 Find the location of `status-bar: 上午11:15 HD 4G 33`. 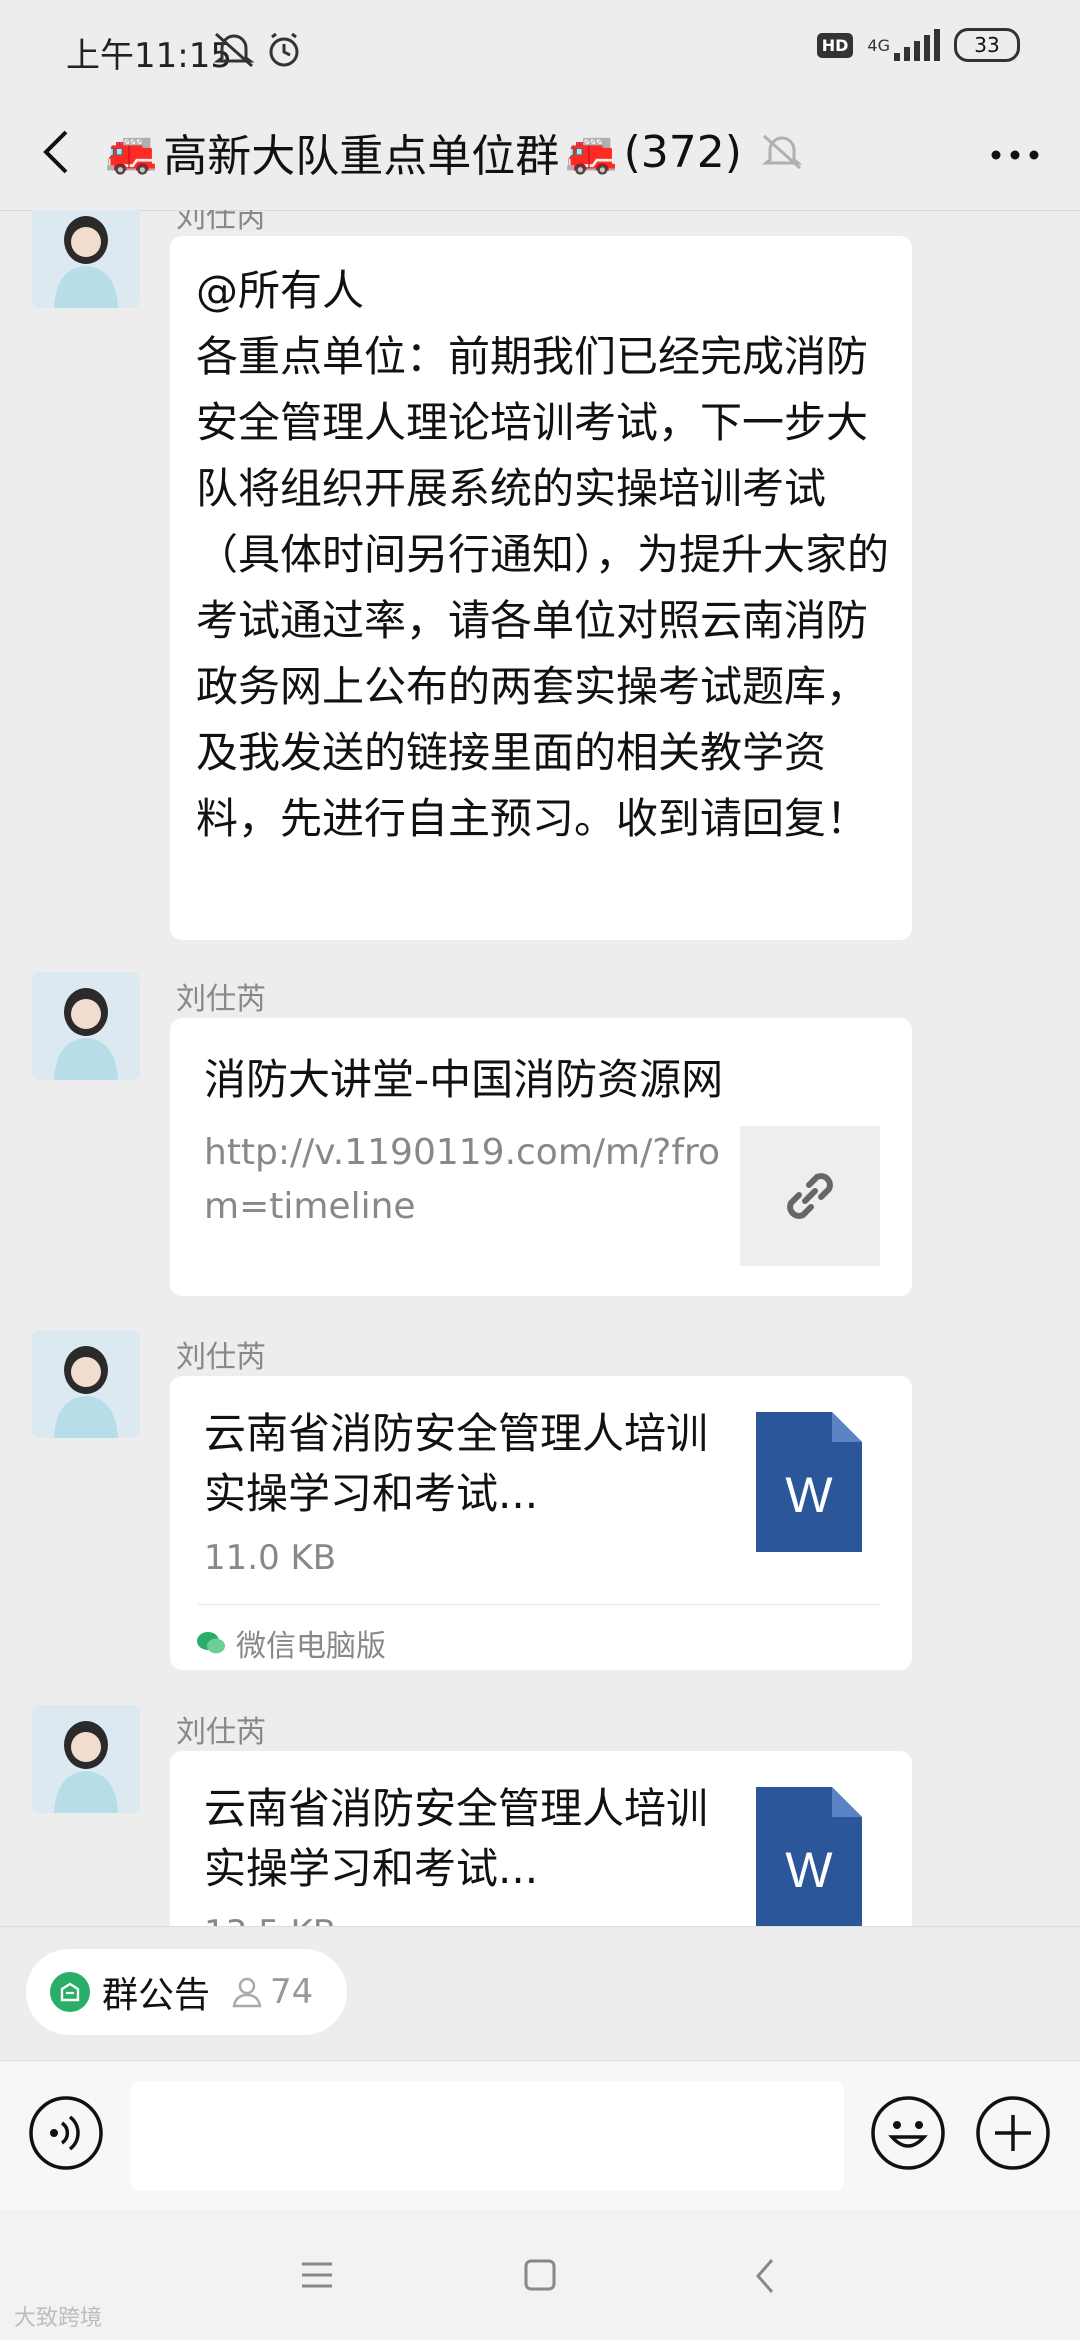

status-bar: 上午11:15 HD 4G 33 is located at coordinates (540, 50).